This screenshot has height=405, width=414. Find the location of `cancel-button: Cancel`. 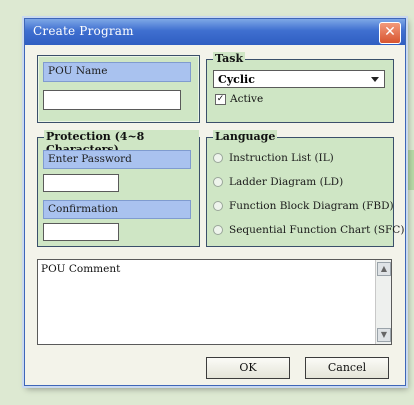

cancel-button: Cancel is located at coordinates (347, 368).